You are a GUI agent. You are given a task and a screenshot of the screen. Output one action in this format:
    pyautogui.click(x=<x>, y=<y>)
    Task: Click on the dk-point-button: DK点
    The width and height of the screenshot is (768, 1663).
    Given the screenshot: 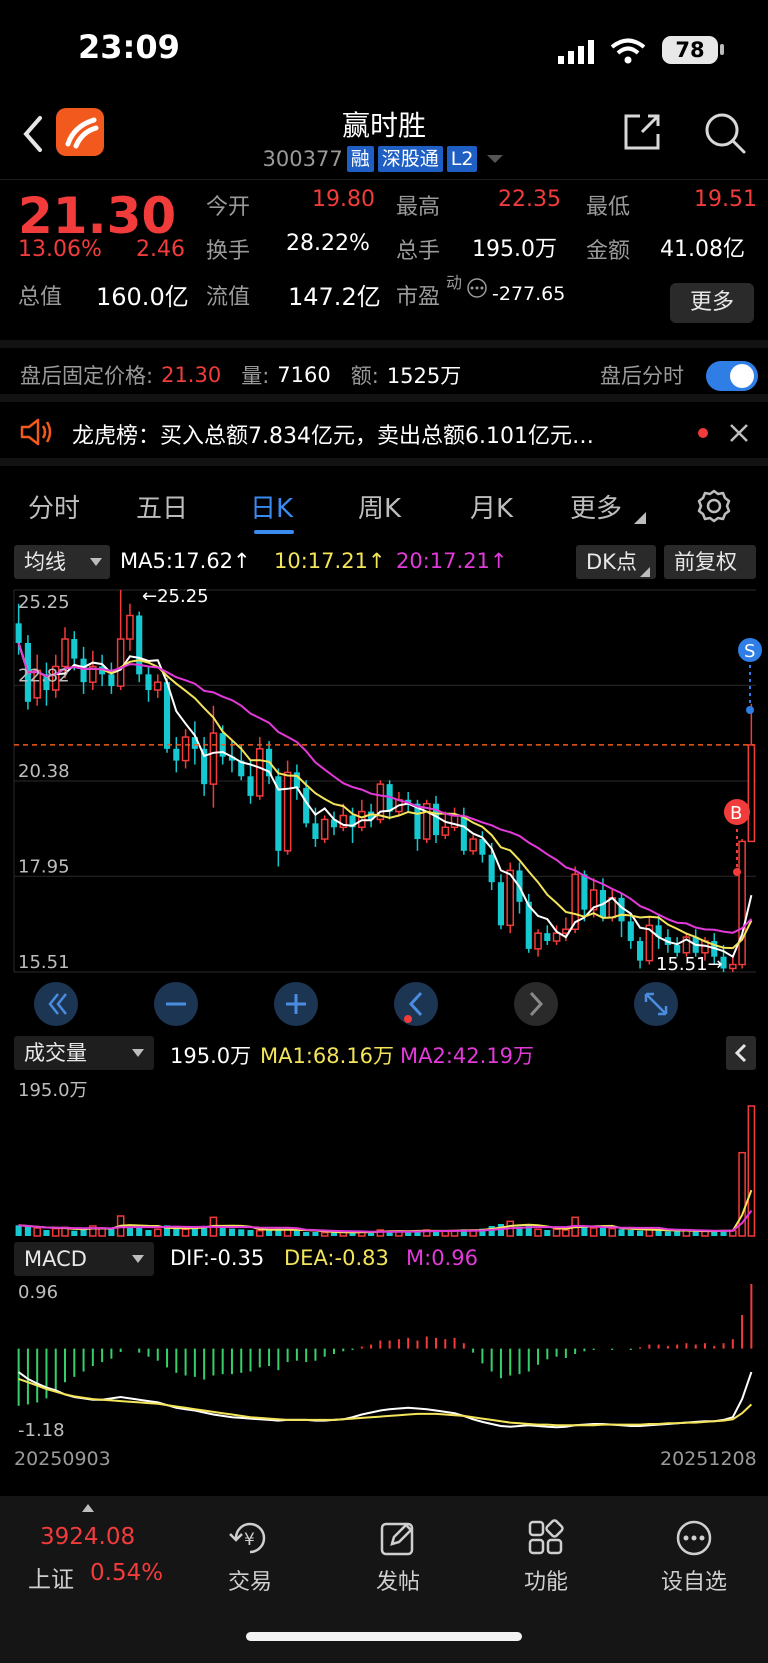 What is the action you would take?
    pyautogui.click(x=616, y=562)
    